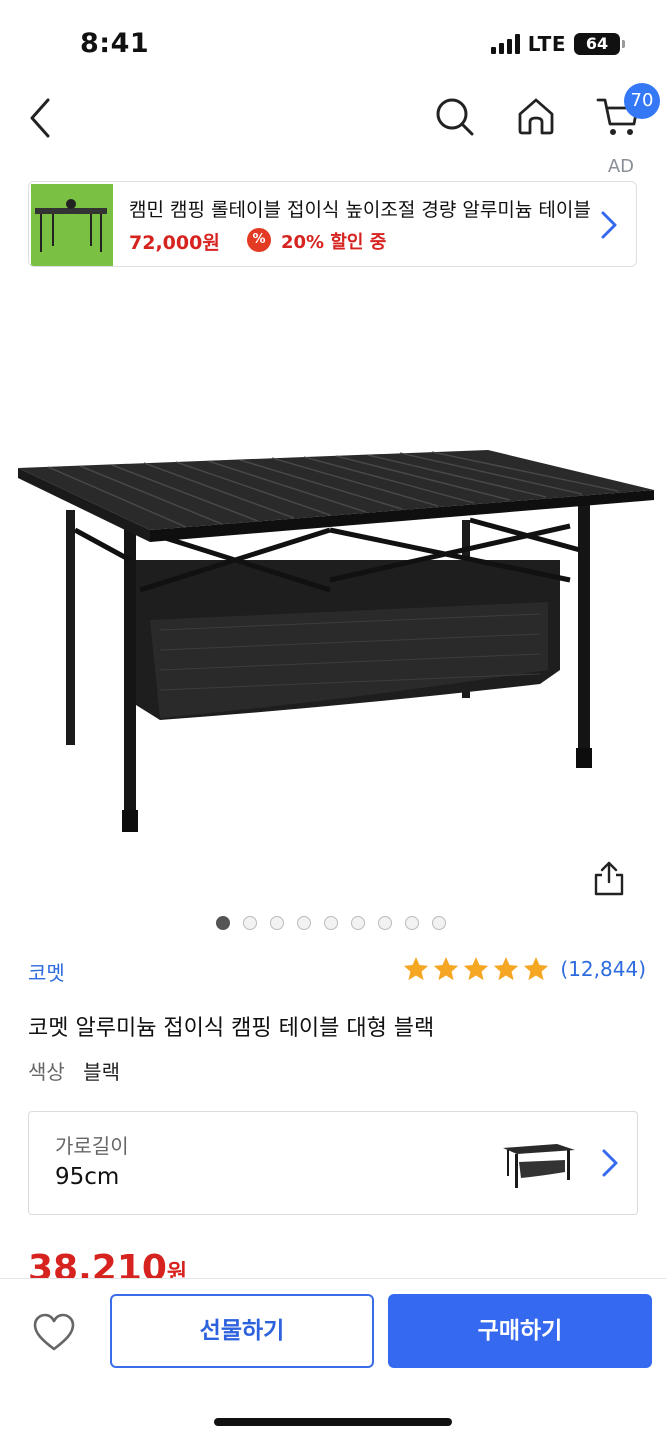 Image resolution: width=666 pixels, height=1440 pixels. Describe the element at coordinates (505, 44) in the screenshot. I see `signal-icon` at that location.